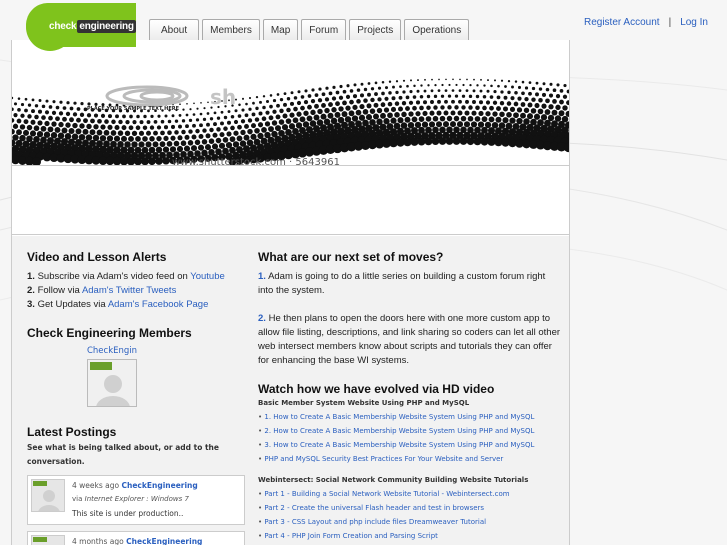  Describe the element at coordinates (694, 22) in the screenshot. I see `login-link: Log In` at that location.